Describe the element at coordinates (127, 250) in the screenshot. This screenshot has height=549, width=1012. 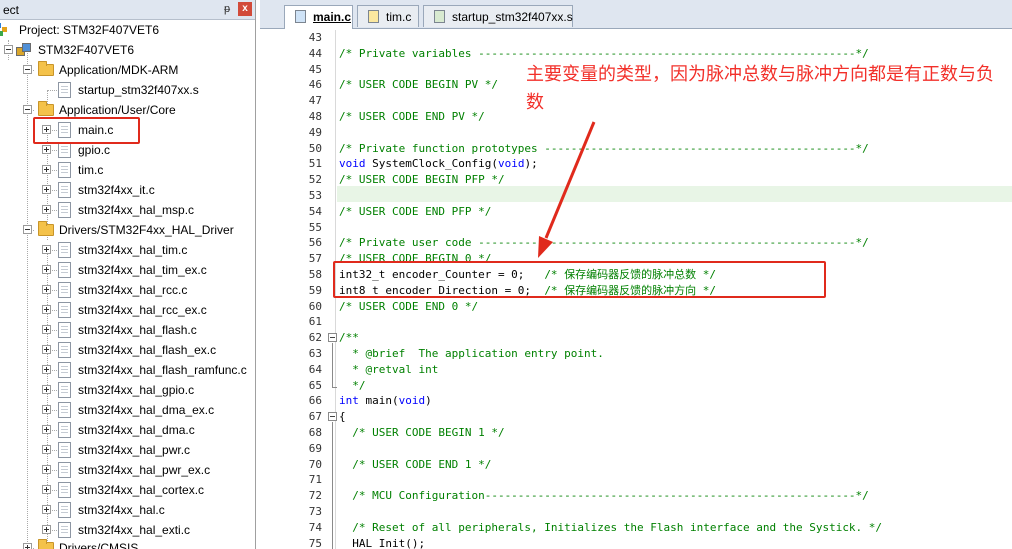
I see `tree-item-file: stm32f4xx_hal_tim.c` at that location.